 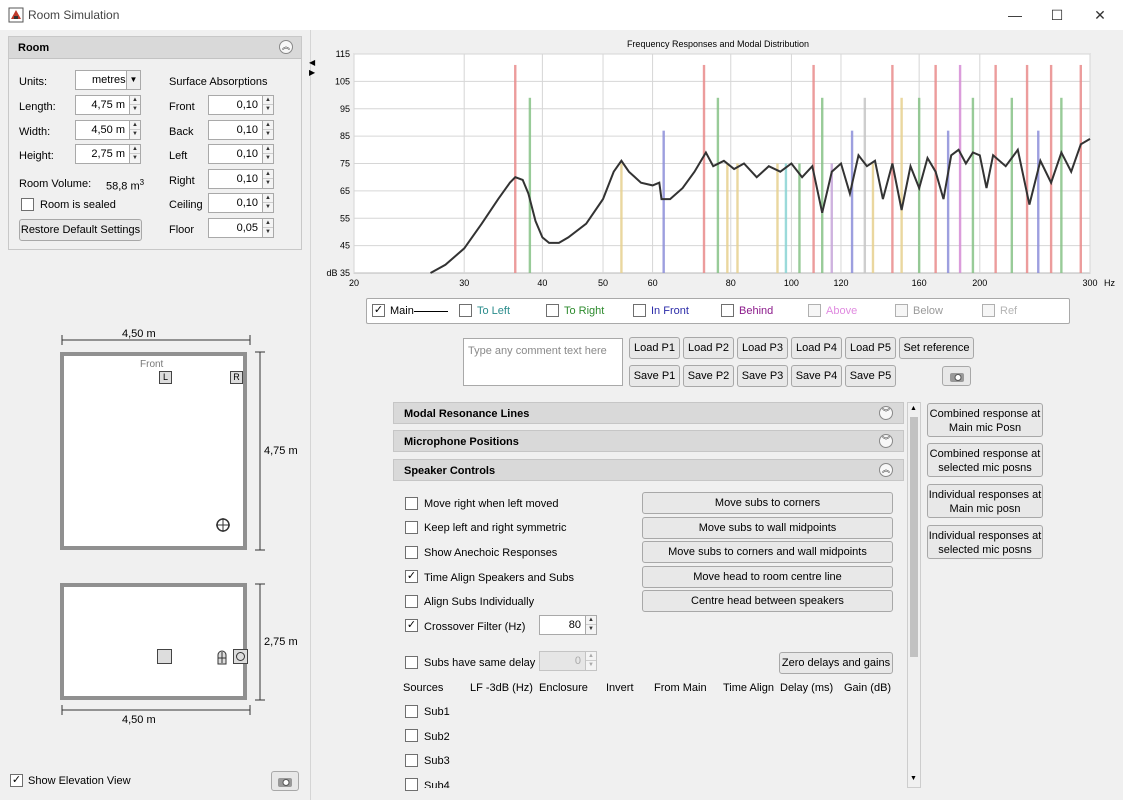 I want to click on move-head-centre-button: Move head to room centre line, so click(x=767, y=577).